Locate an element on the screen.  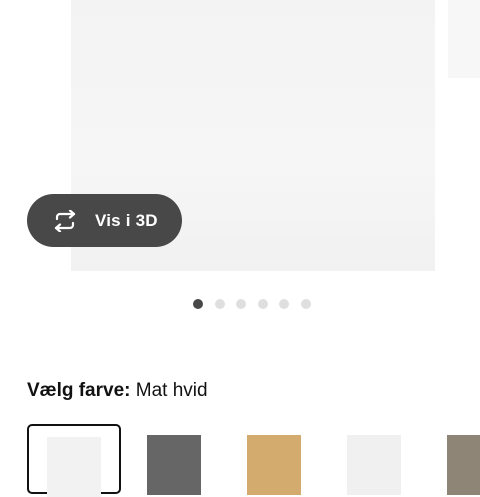
image-carousel-dots is located at coordinates (252, 304).